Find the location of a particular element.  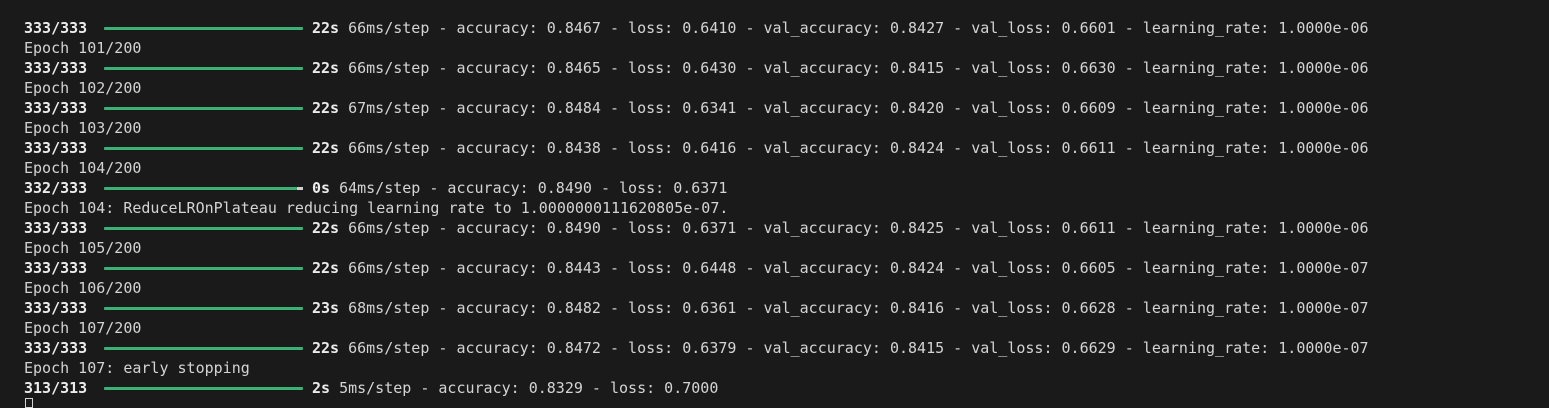

epoch-text: Epoch 107/200 is located at coordinates (83, 328).